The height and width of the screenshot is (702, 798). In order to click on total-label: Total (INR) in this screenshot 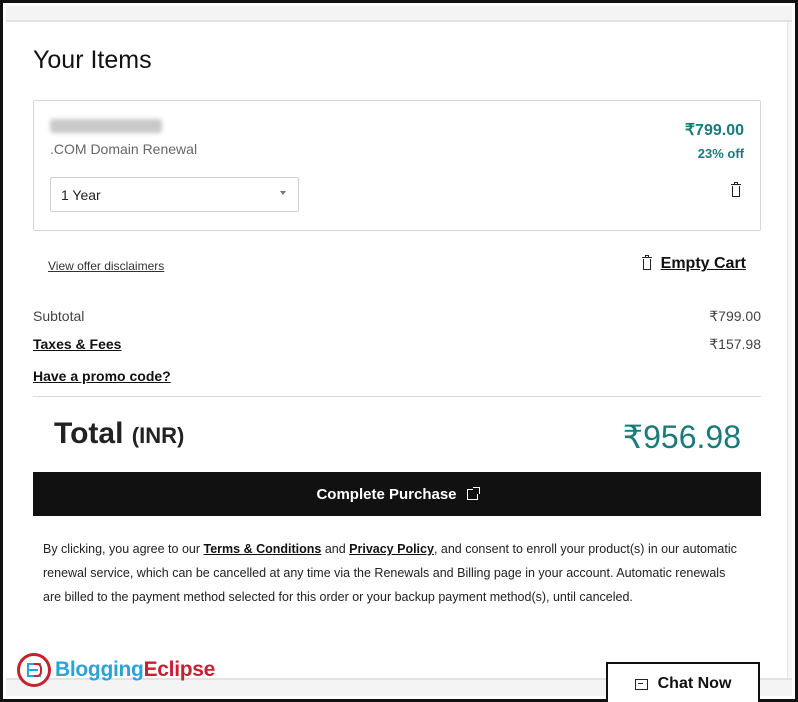, I will do `click(119, 434)`.